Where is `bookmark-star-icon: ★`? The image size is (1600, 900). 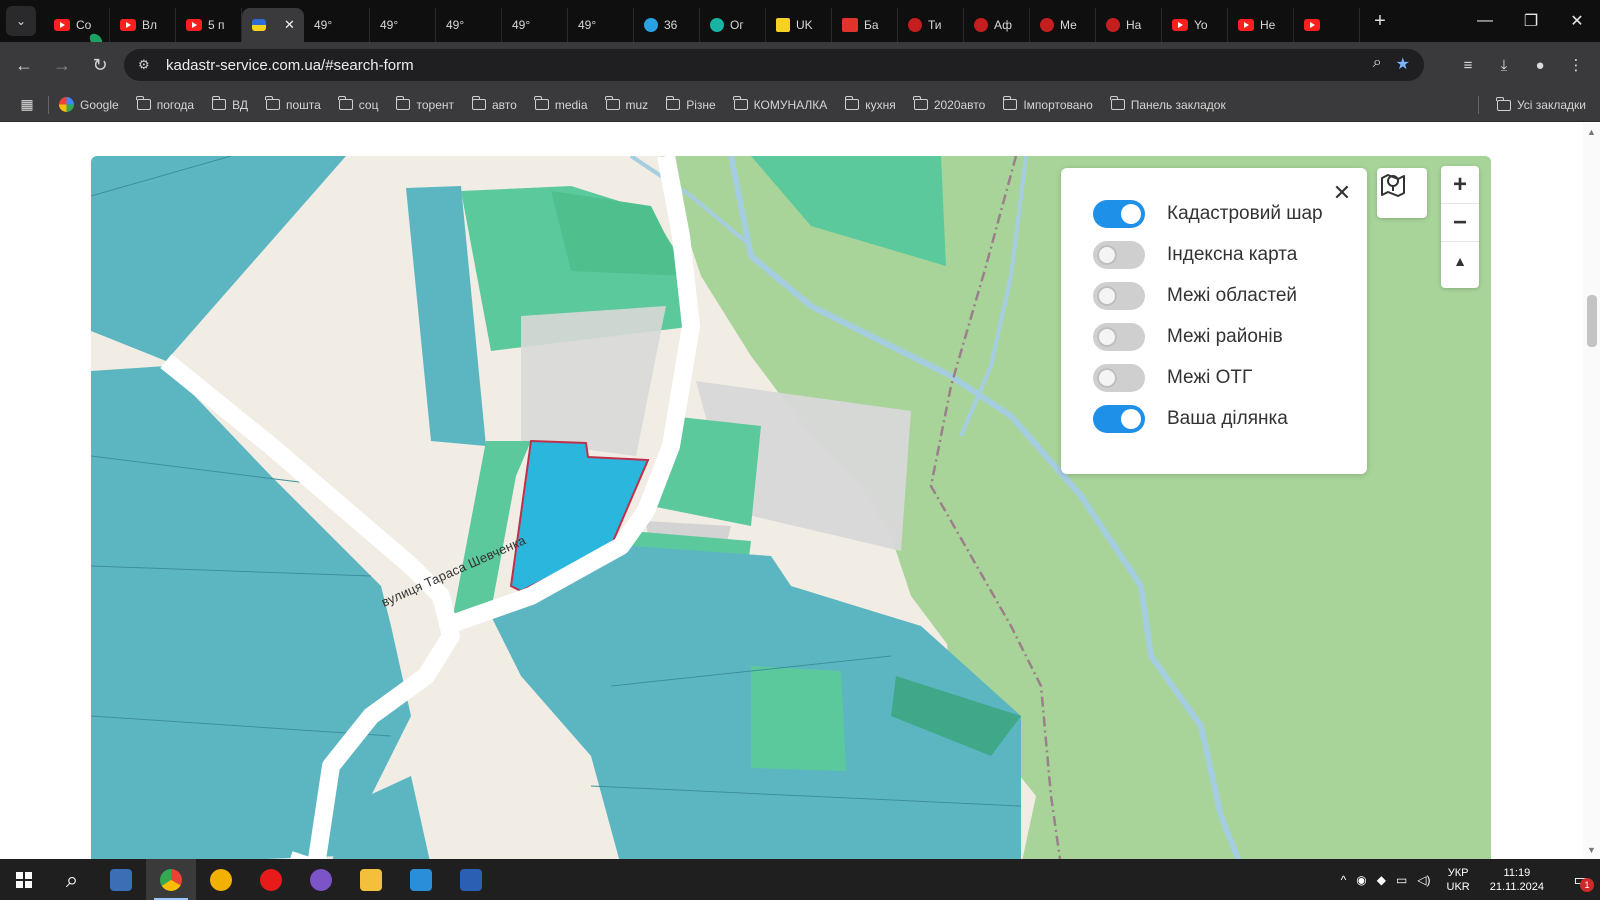
bookmark-star-icon: ★ is located at coordinates (1403, 64).